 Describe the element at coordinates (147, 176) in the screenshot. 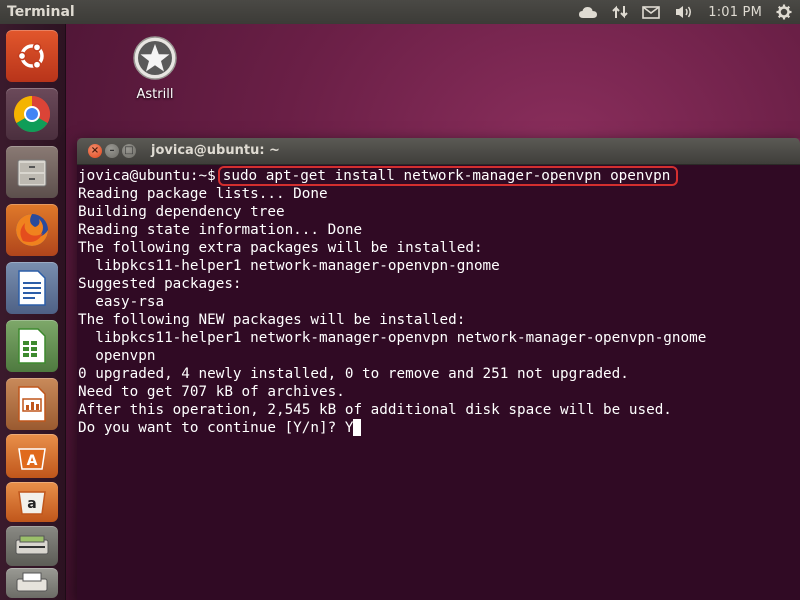

I see `shell-prompt: jovica@ubuntu:~$` at that location.